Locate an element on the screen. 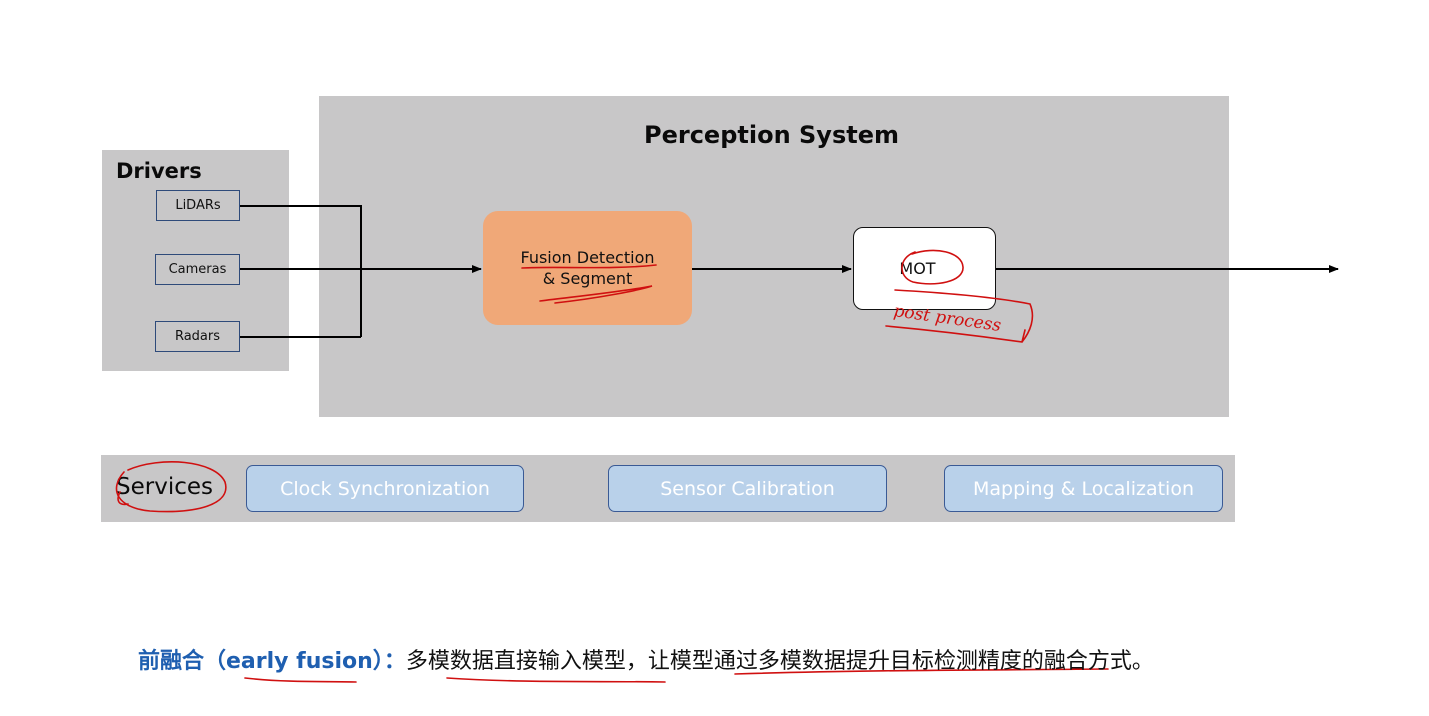  services-circle is located at coordinates (171, 487).